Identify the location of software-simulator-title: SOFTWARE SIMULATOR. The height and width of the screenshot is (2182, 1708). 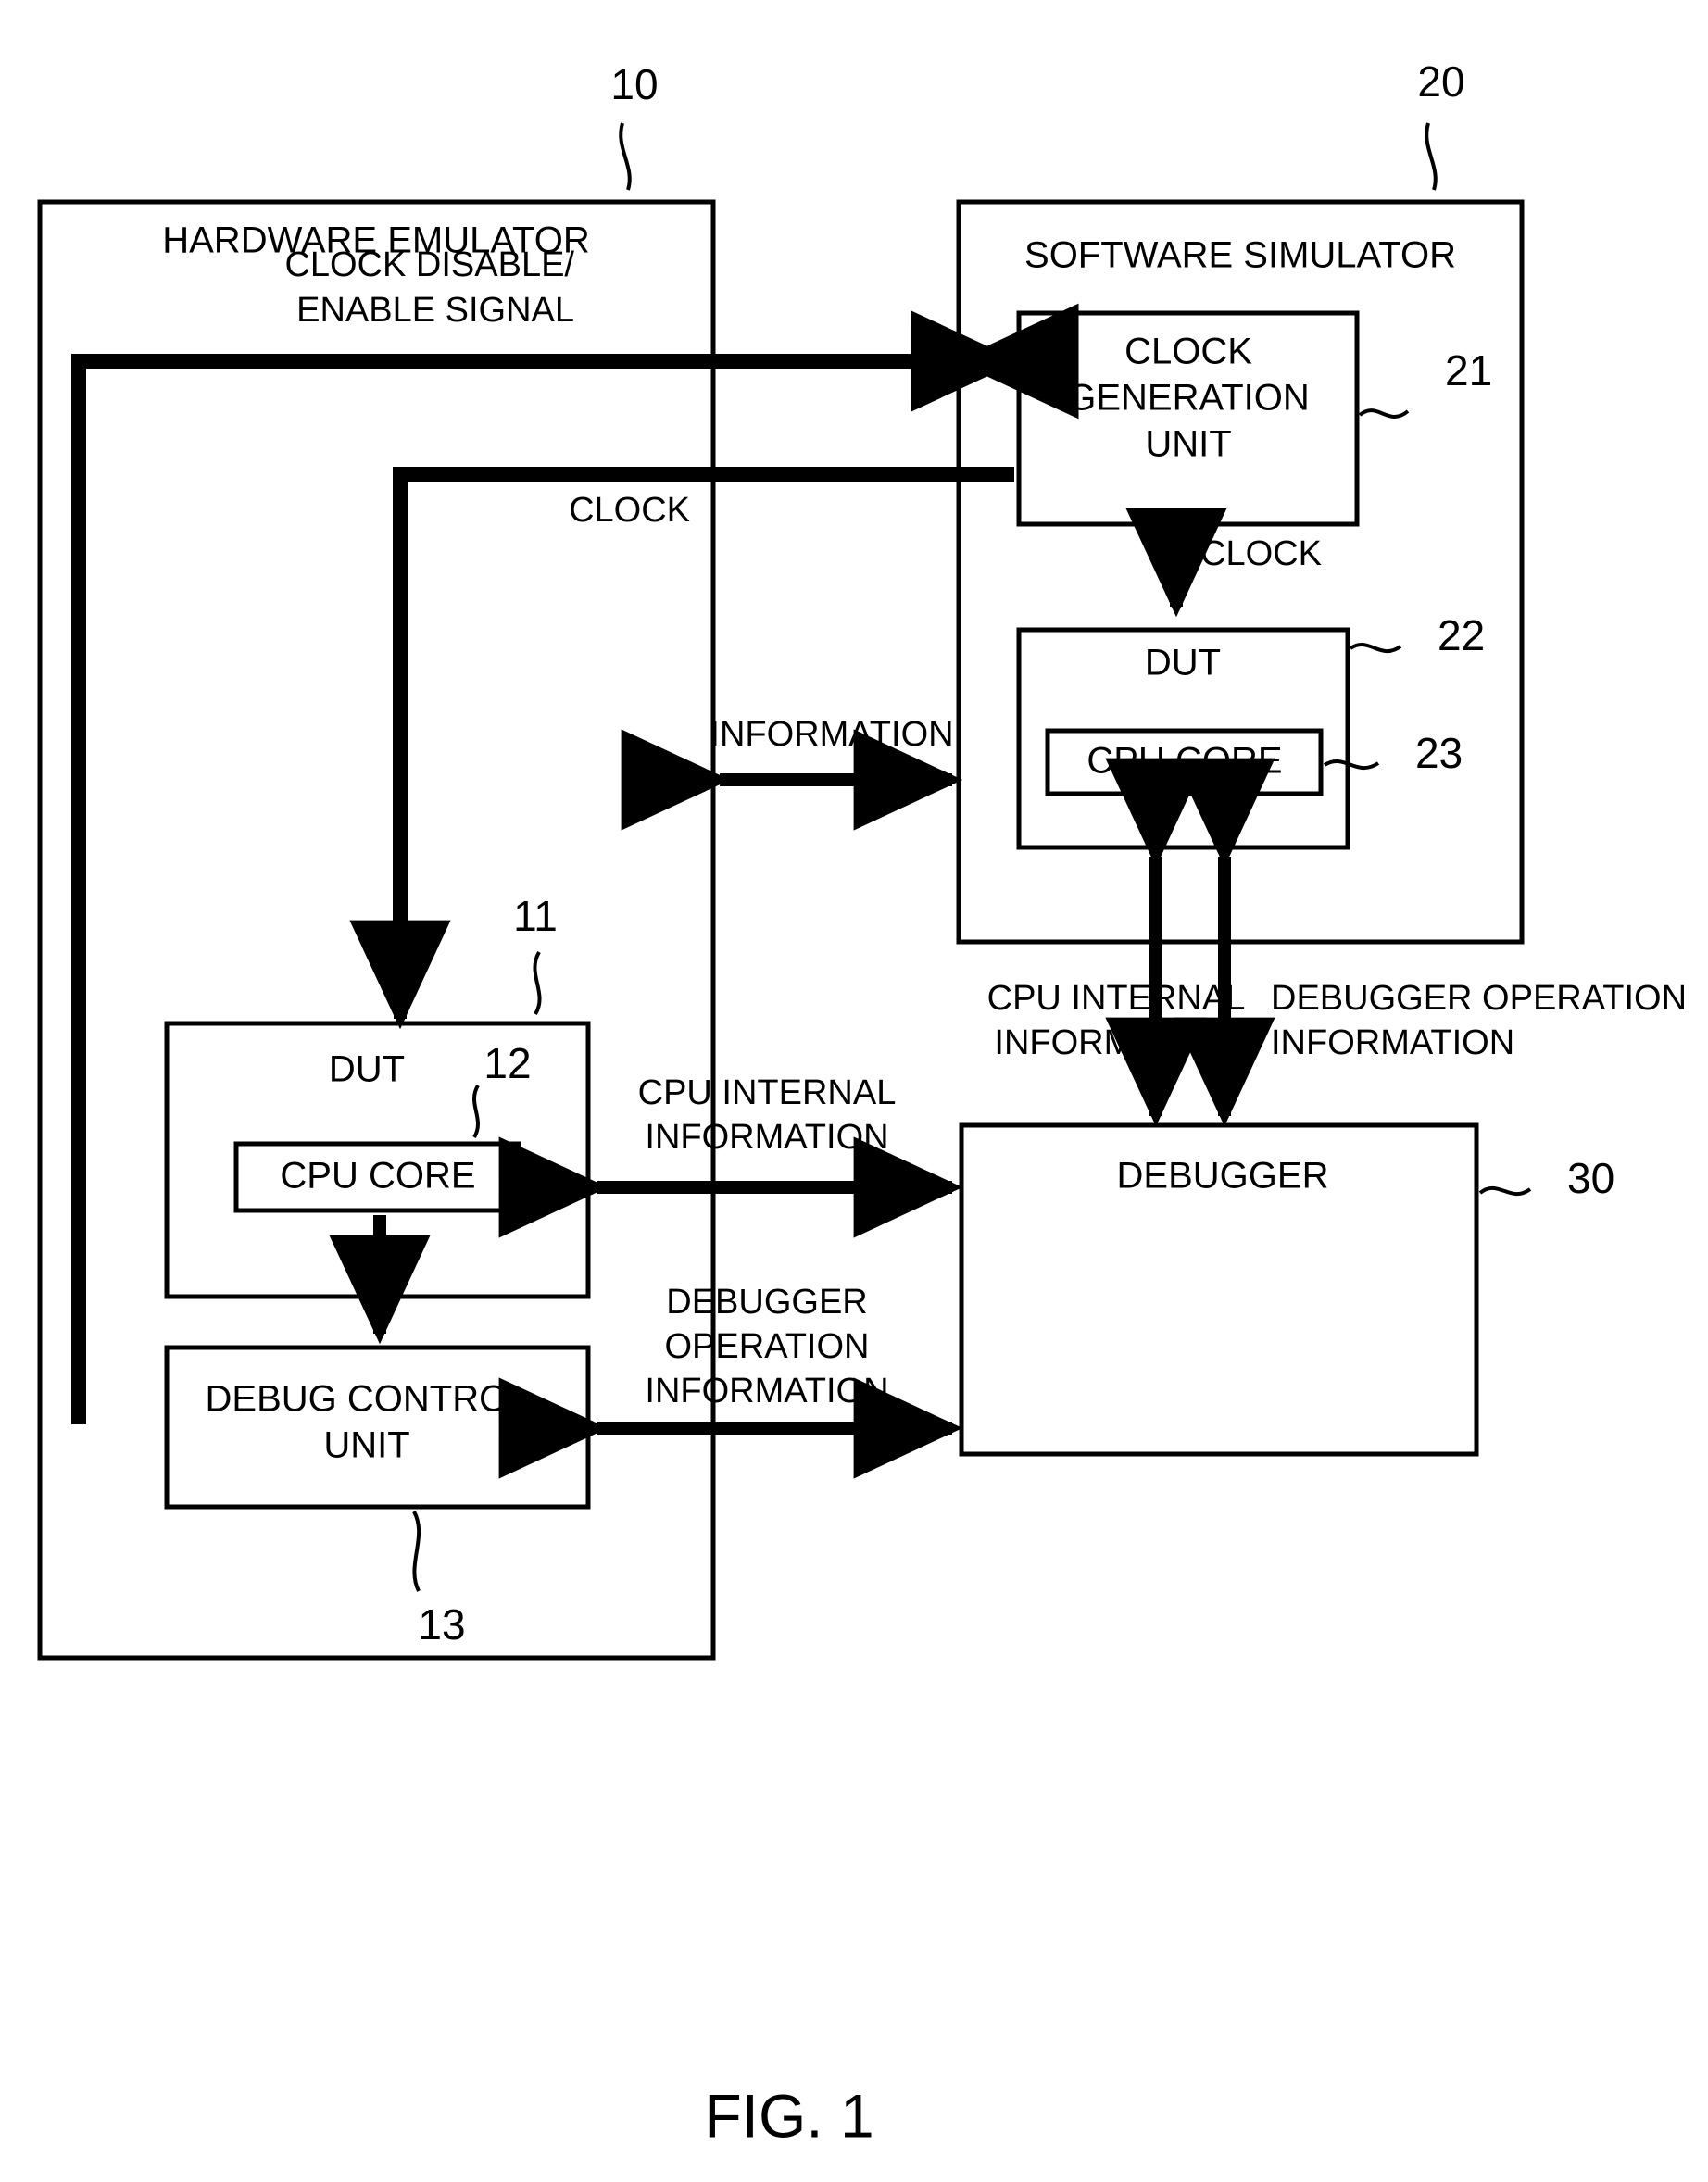
(1240, 256).